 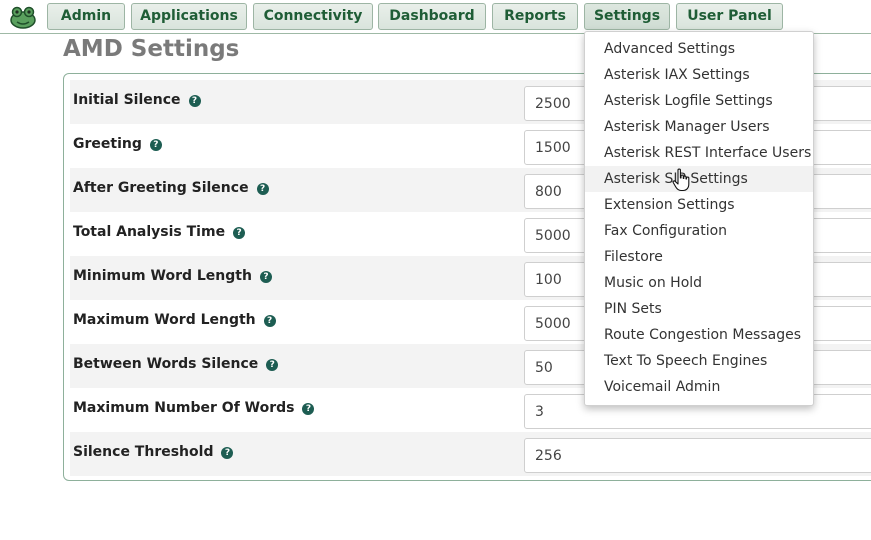 What do you see at coordinates (699, 153) in the screenshot?
I see `menu-item-asterisk-rest-interface-users: Asterisk REST Interface Users` at bounding box center [699, 153].